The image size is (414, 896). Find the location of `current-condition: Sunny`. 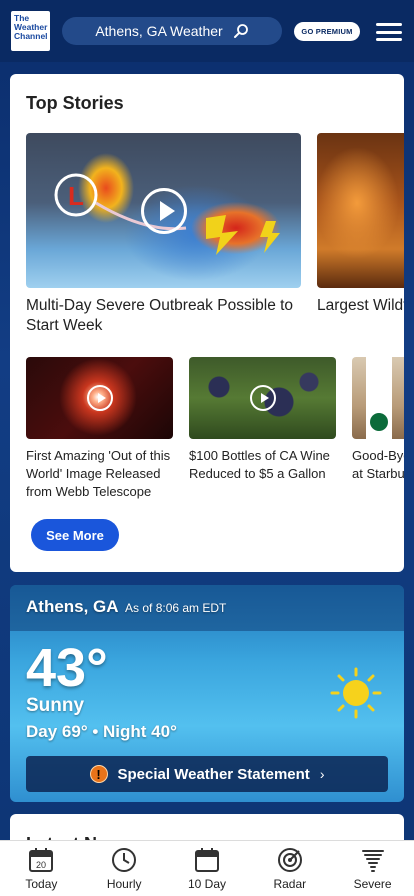

current-condition: Sunny is located at coordinates (55, 705).